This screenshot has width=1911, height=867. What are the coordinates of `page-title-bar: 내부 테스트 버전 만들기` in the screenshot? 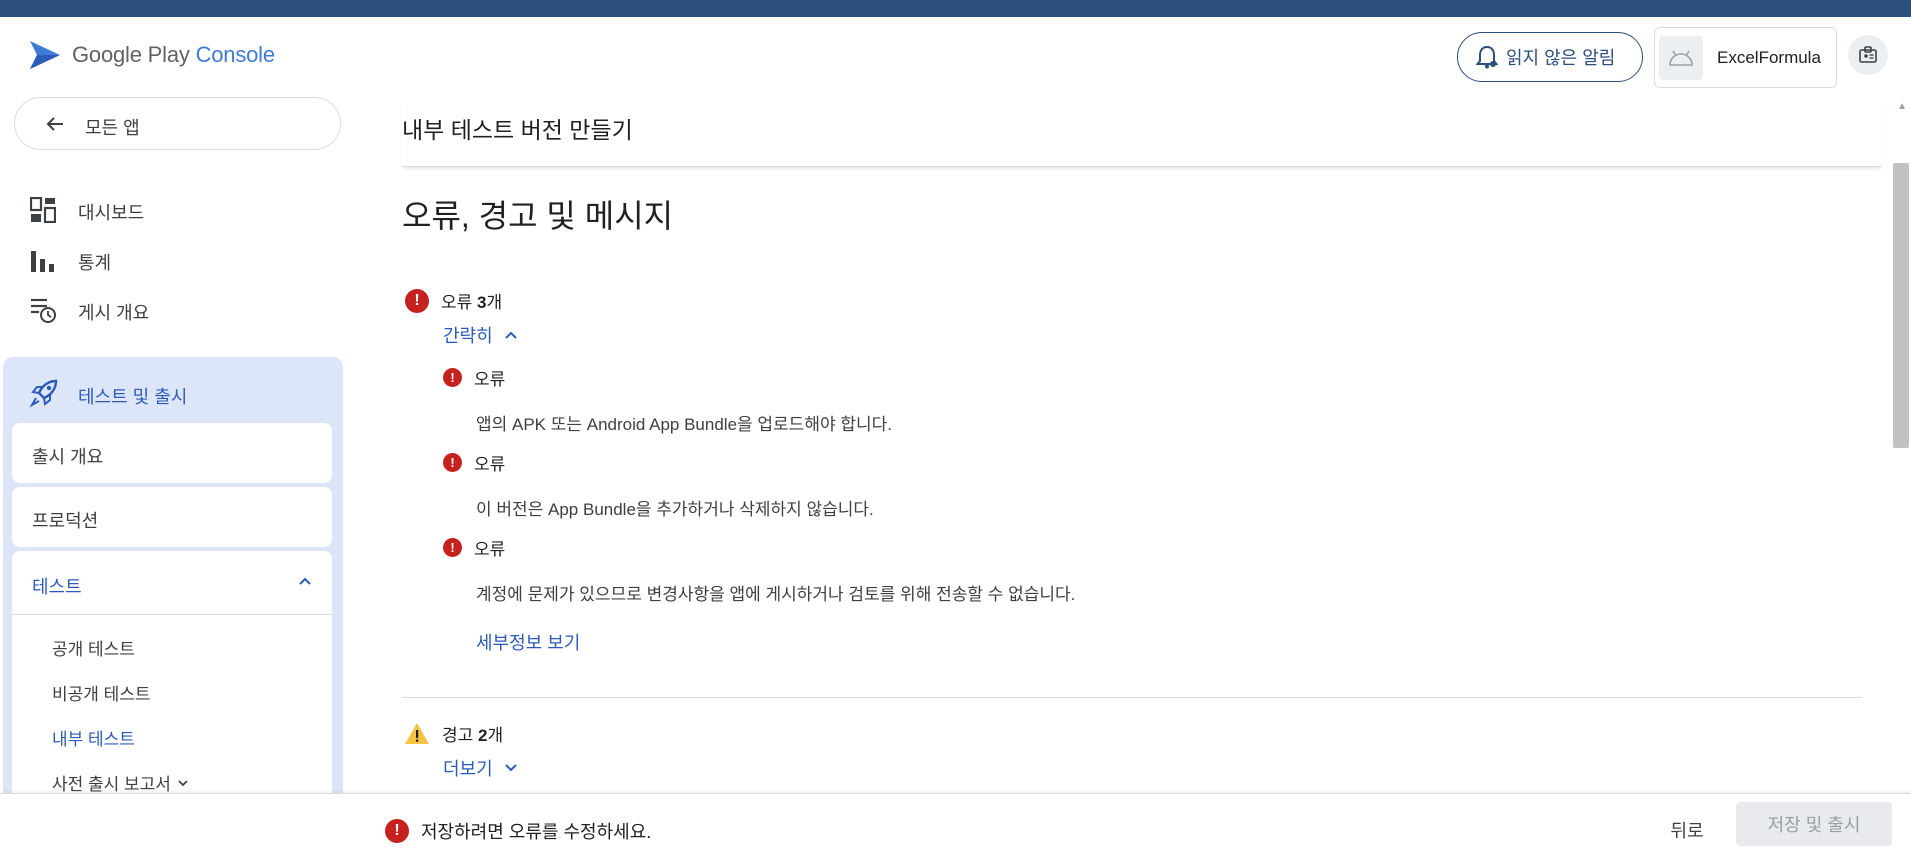 It's located at (1142, 132).